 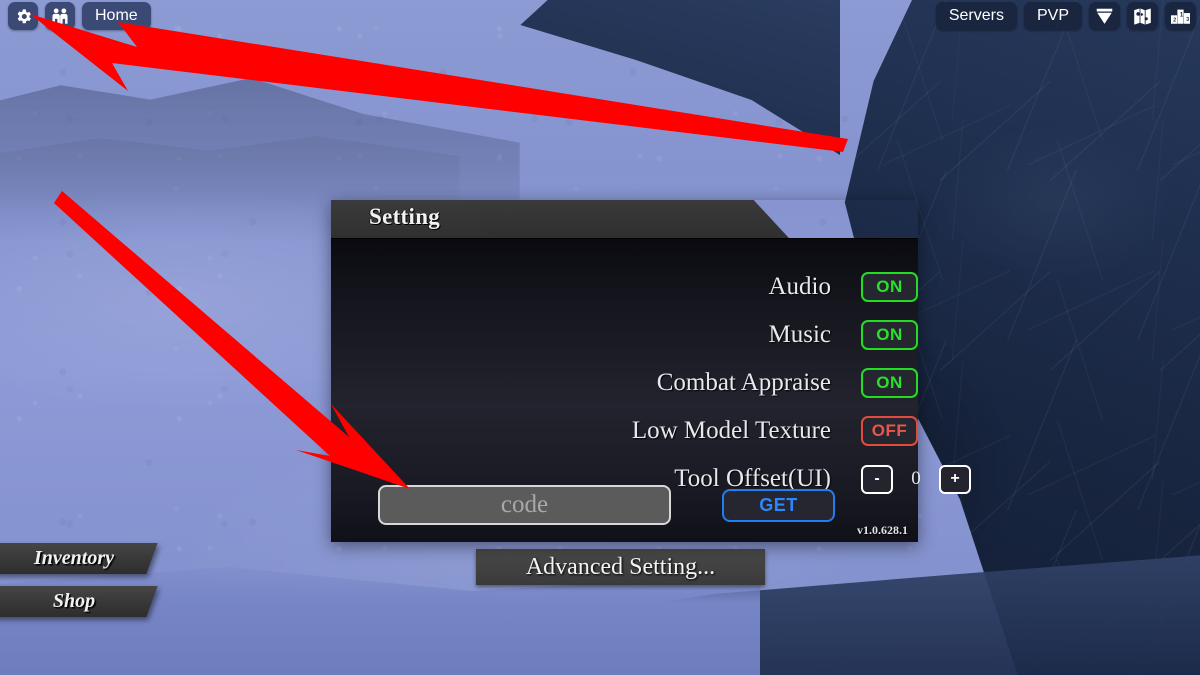 I want to click on toggle-low-model-texture-value: OFF, so click(x=889, y=430).